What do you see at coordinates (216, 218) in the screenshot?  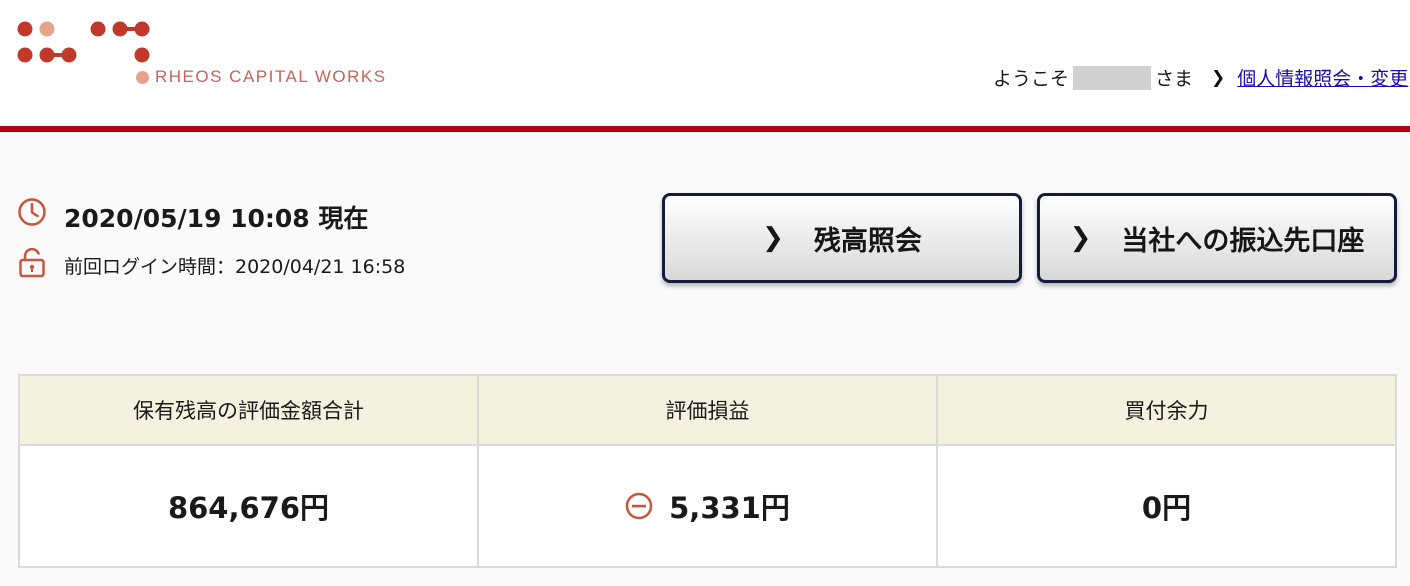 I see `current-datetime: 2020/05/19 10:08 現在` at bounding box center [216, 218].